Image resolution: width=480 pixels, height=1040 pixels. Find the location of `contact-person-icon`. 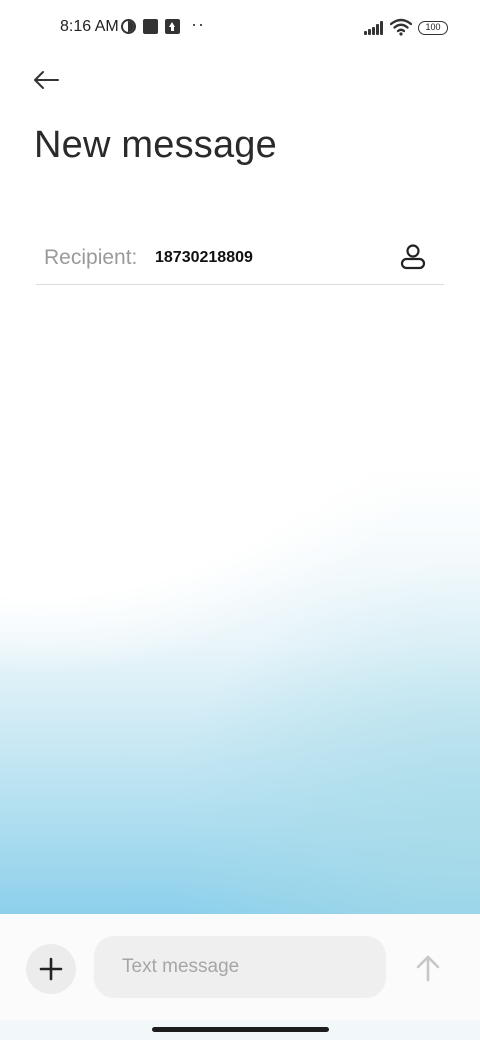

contact-person-icon is located at coordinates (413, 257).